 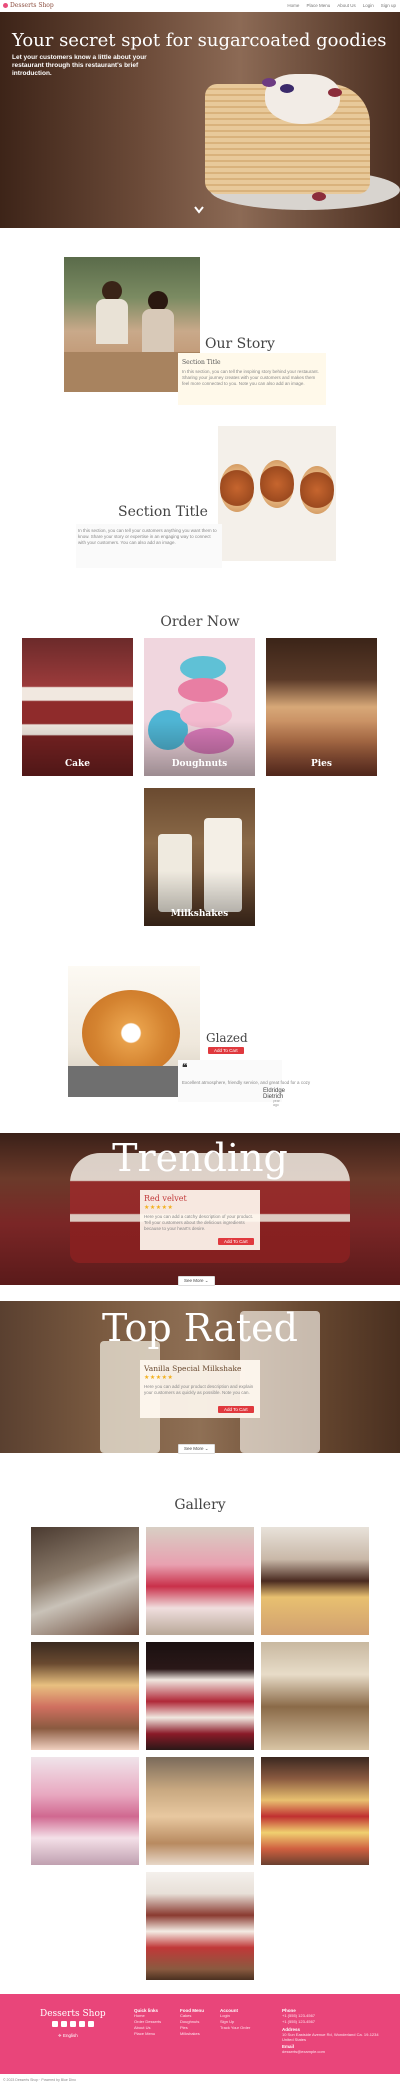 I want to click on story-card-title: Section Title, so click(x=201, y=362).